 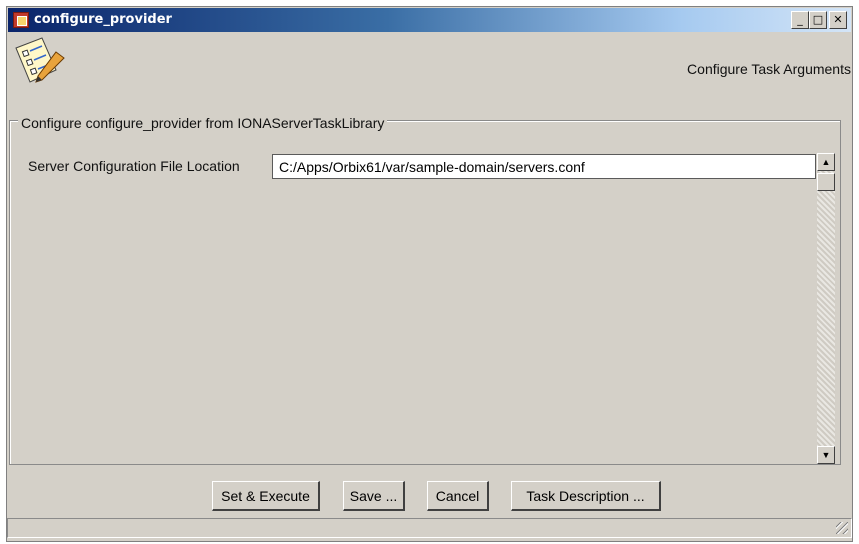 What do you see at coordinates (429, 20) in the screenshot?
I see `title-bar: configure_provider _ □ ✕` at bounding box center [429, 20].